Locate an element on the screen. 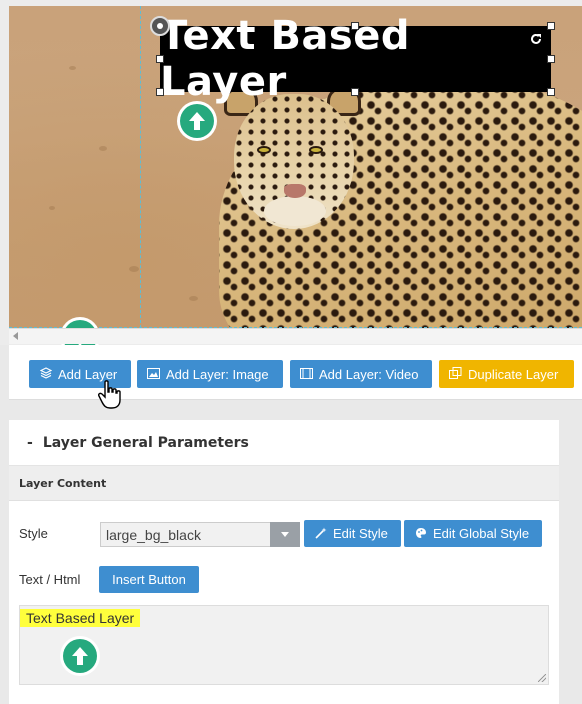 The height and width of the screenshot is (704, 582). text-html-textarea: Text Based Layer is located at coordinates (284, 645).